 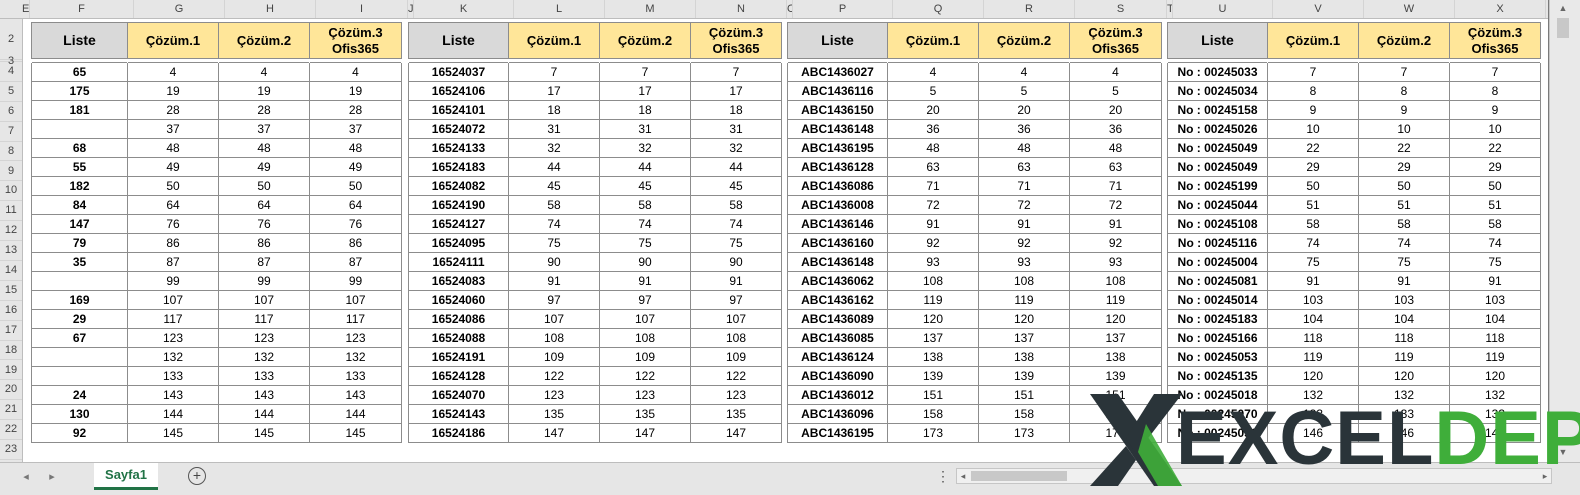 I want to click on cozum-3-cell: 133, so click(x=355, y=376).